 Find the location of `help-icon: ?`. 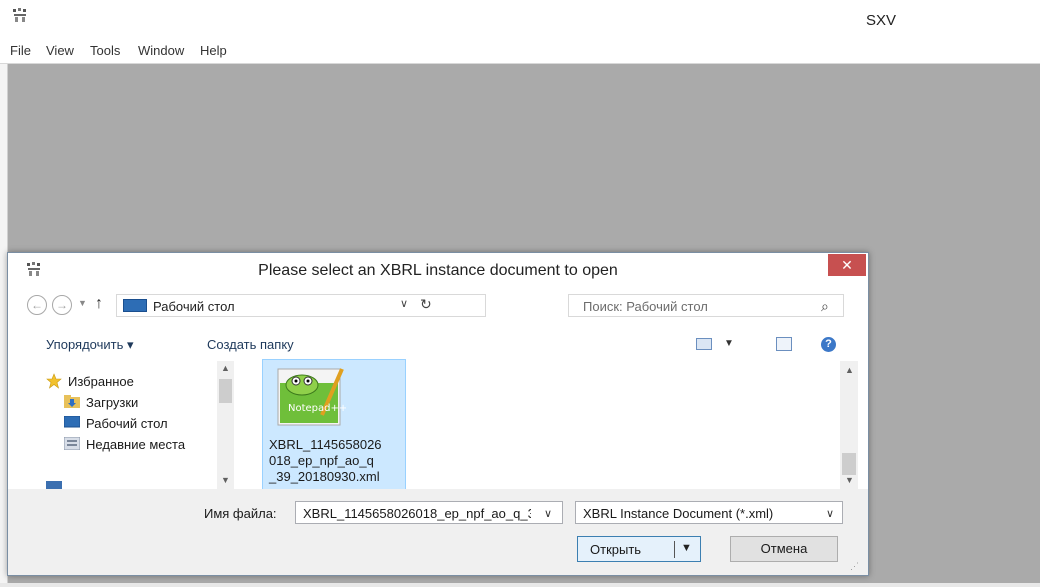

help-icon: ? is located at coordinates (828, 344).